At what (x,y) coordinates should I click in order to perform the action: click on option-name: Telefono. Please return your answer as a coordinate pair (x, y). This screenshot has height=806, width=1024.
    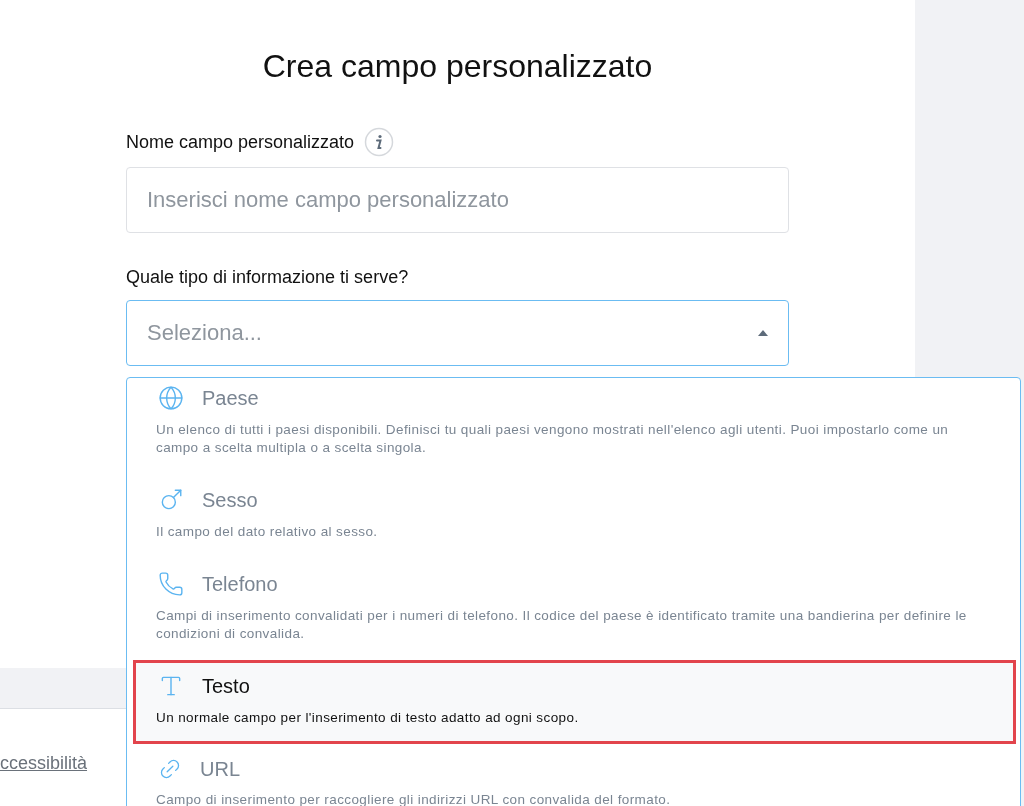
    Looking at the image, I should click on (240, 584).